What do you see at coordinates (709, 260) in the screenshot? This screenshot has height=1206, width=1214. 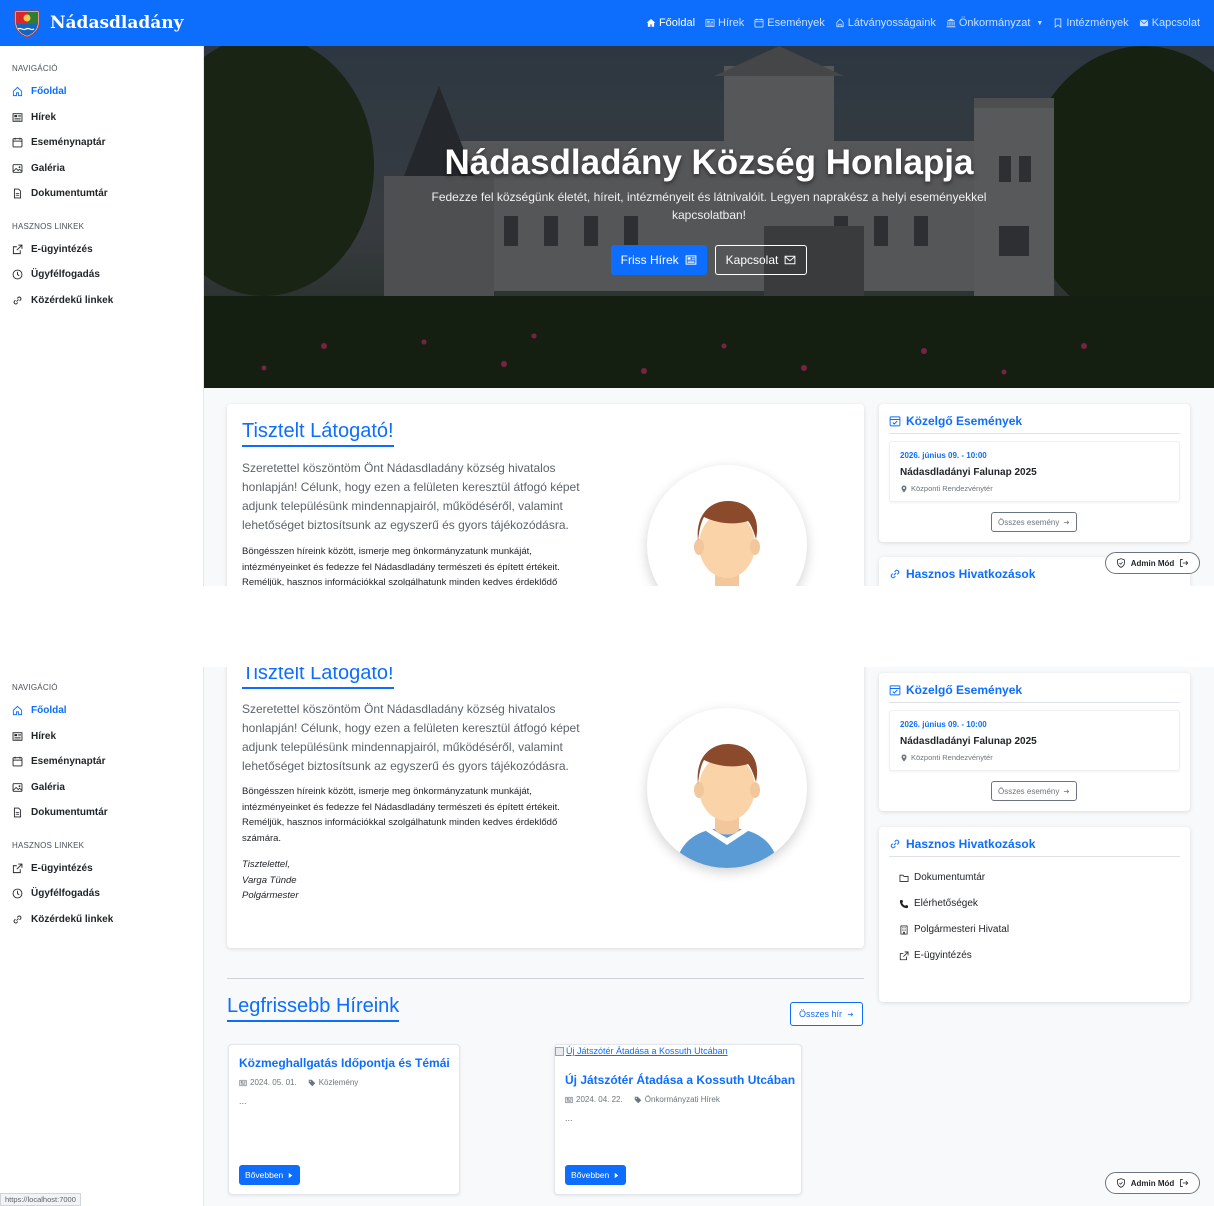 I see `hero-actions: Friss Hírek Kapcsolat` at bounding box center [709, 260].